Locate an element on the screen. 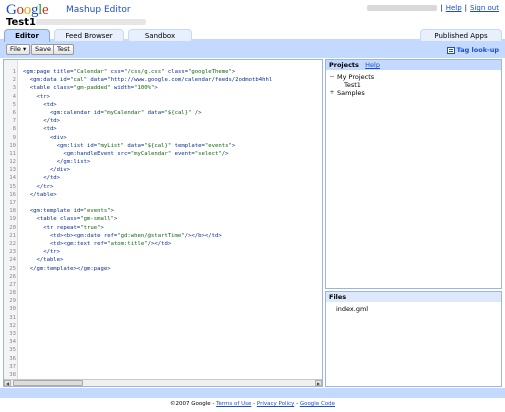 This screenshot has width=505, height=412. line-number: 7 is located at coordinates (14, 121).